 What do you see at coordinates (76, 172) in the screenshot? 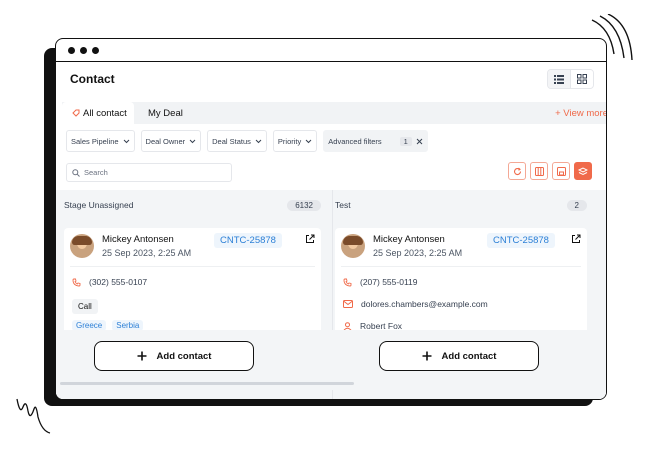
I see `search-icon` at bounding box center [76, 172].